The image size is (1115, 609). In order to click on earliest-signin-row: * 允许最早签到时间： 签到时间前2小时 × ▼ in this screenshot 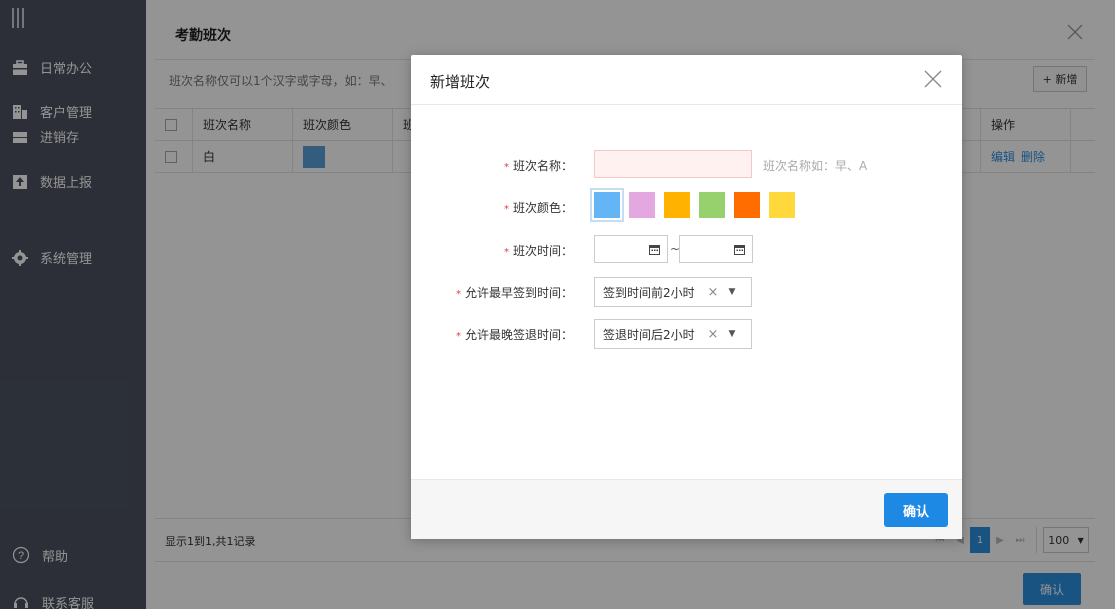, I will do `click(686, 292)`.